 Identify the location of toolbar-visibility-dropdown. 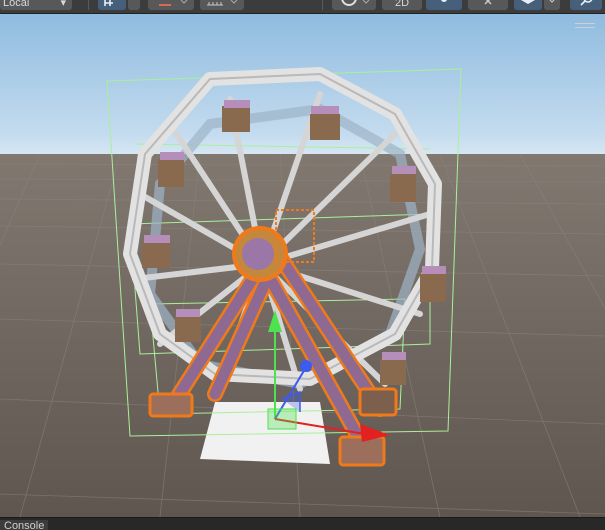
(222, 5).